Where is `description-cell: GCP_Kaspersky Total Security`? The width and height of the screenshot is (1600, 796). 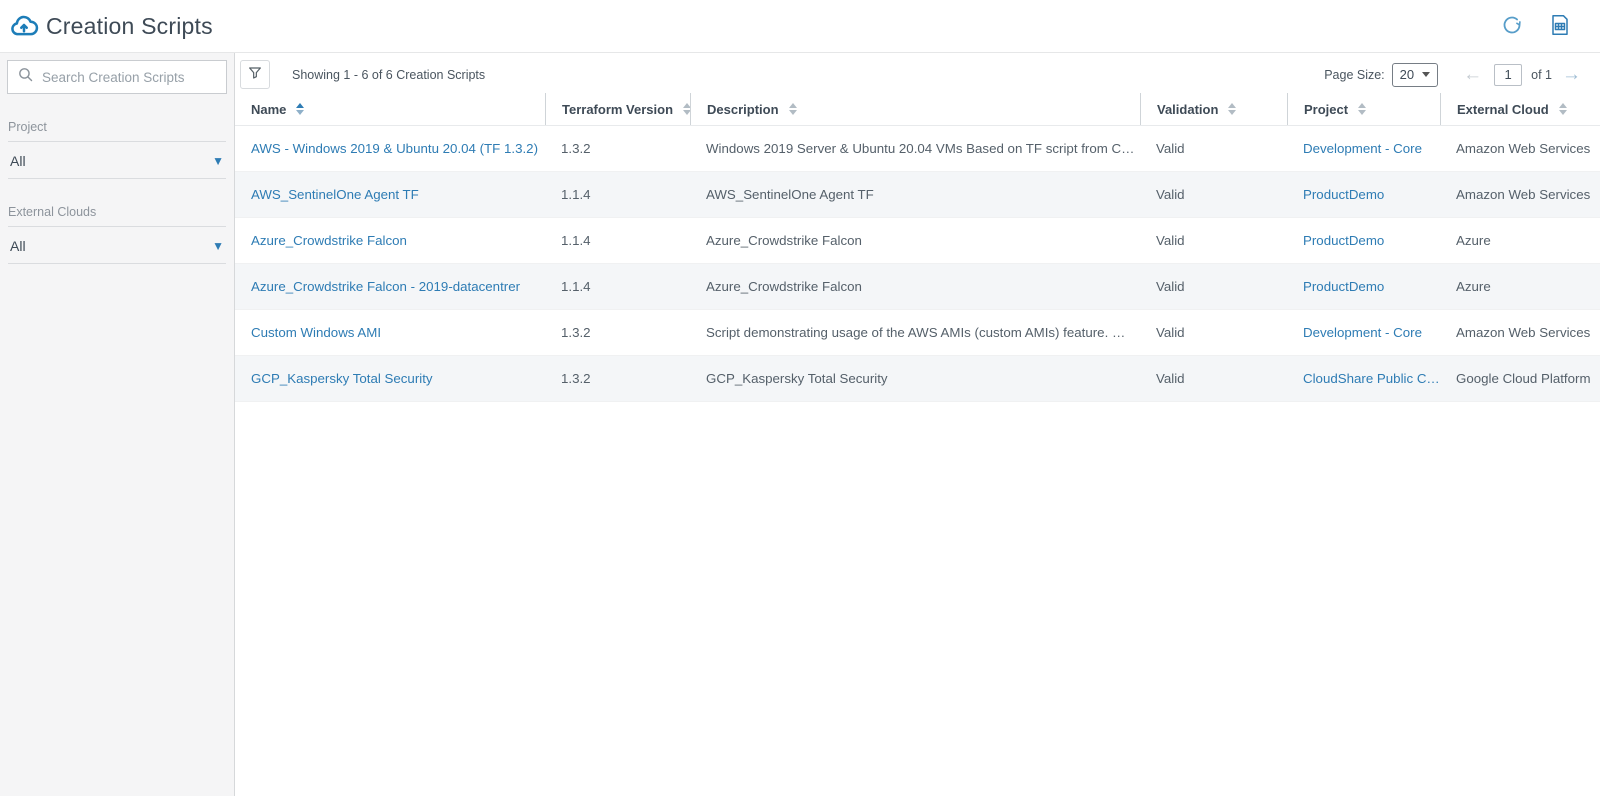 description-cell: GCP_Kaspersky Total Security is located at coordinates (797, 378).